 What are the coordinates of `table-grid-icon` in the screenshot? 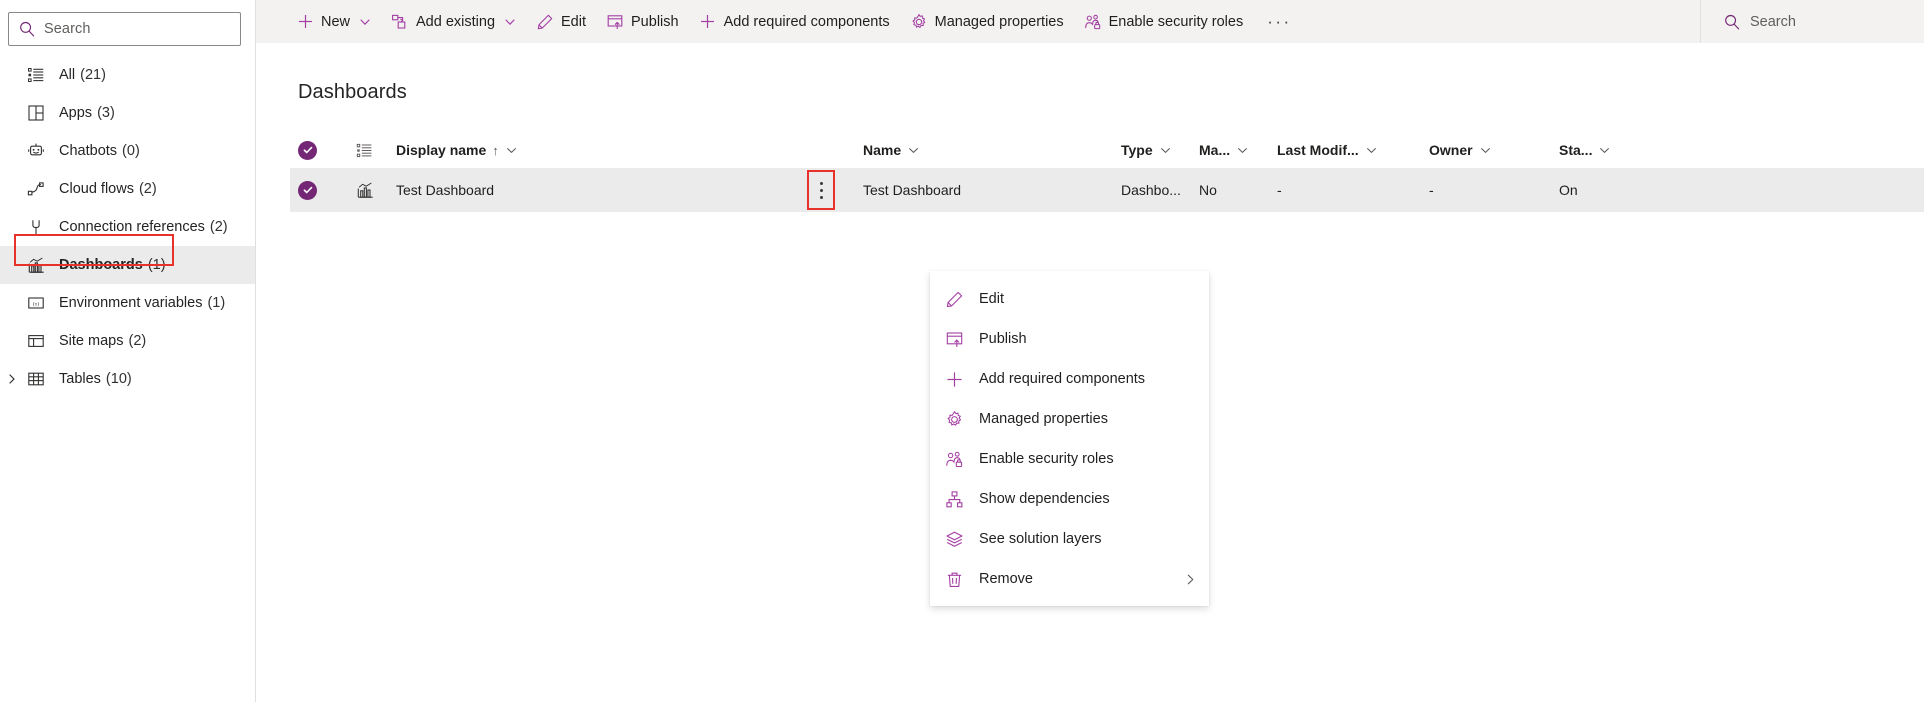 It's located at (36, 379).